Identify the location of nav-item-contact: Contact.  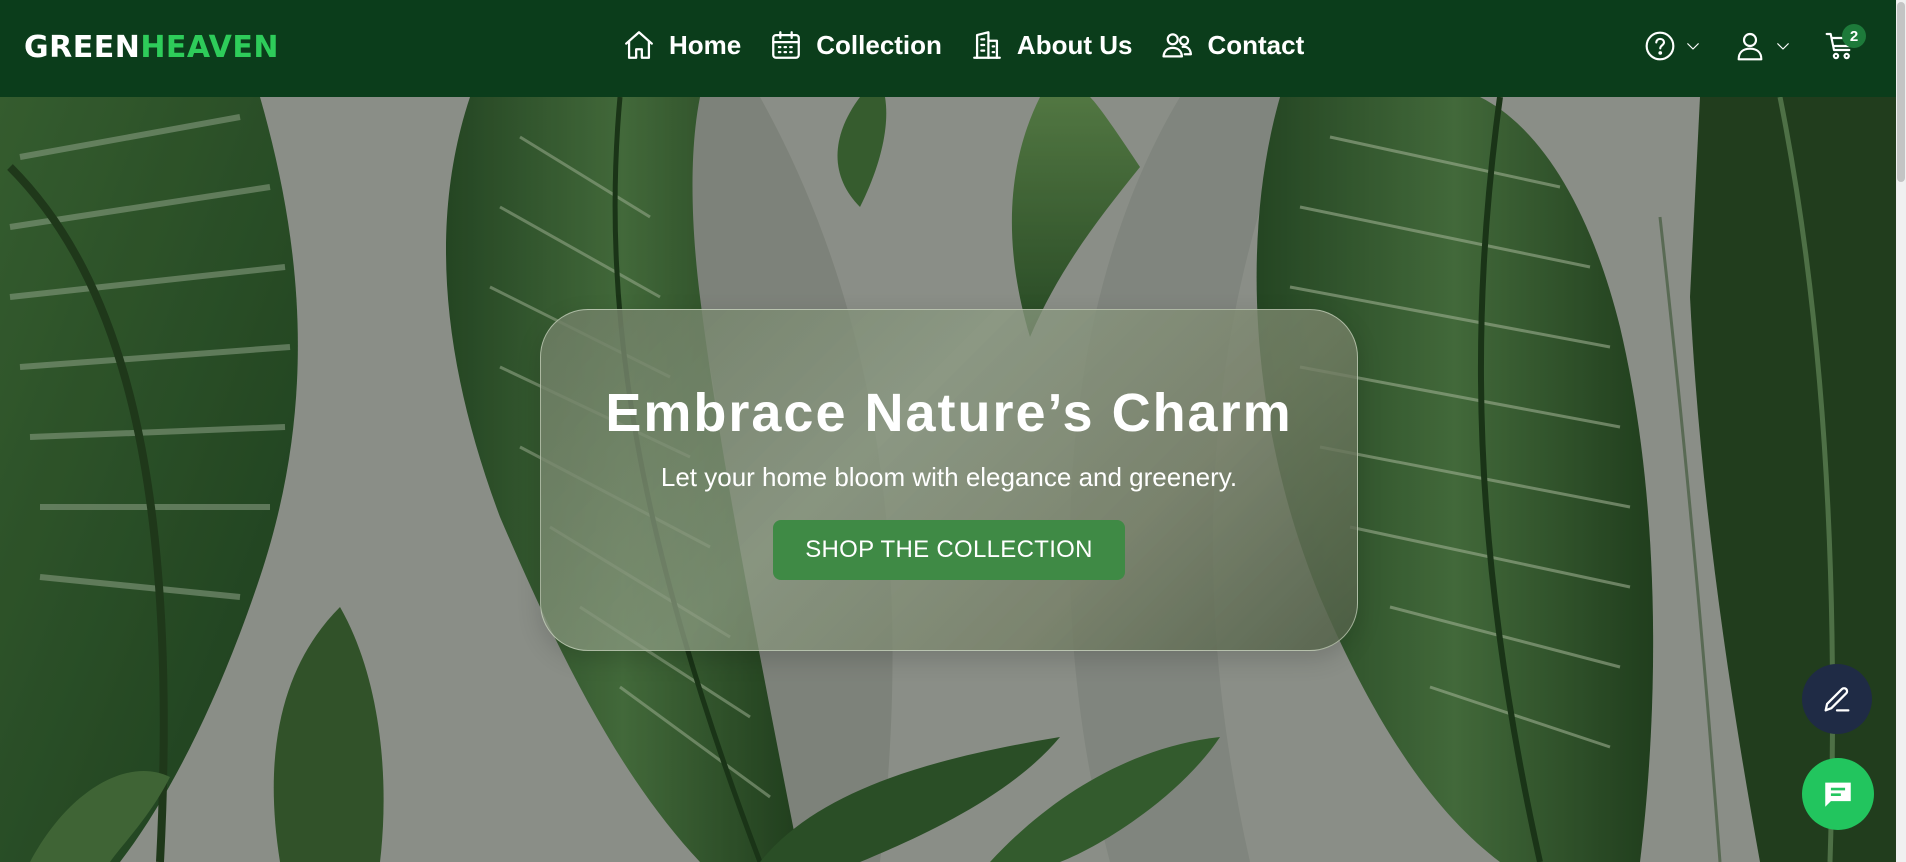
(1232, 45).